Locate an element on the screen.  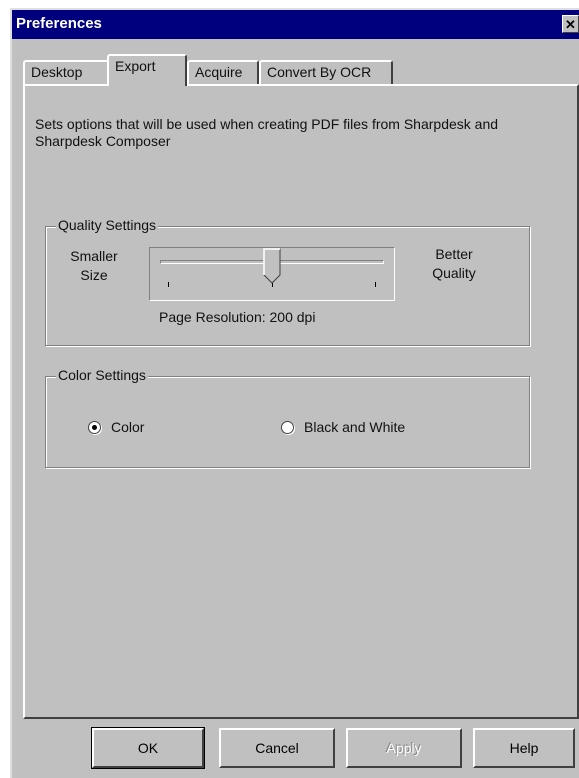
tab-strip: Desktop Export Acquire Convert By OCR is located at coordinates (293, 70).